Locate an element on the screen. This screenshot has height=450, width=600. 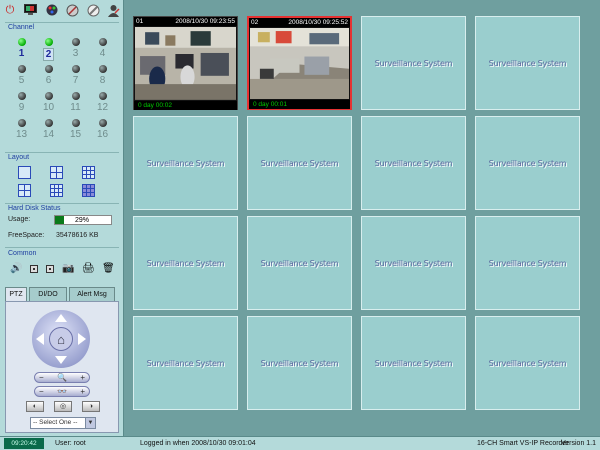
monitor-icon is located at coordinates (31, 10).